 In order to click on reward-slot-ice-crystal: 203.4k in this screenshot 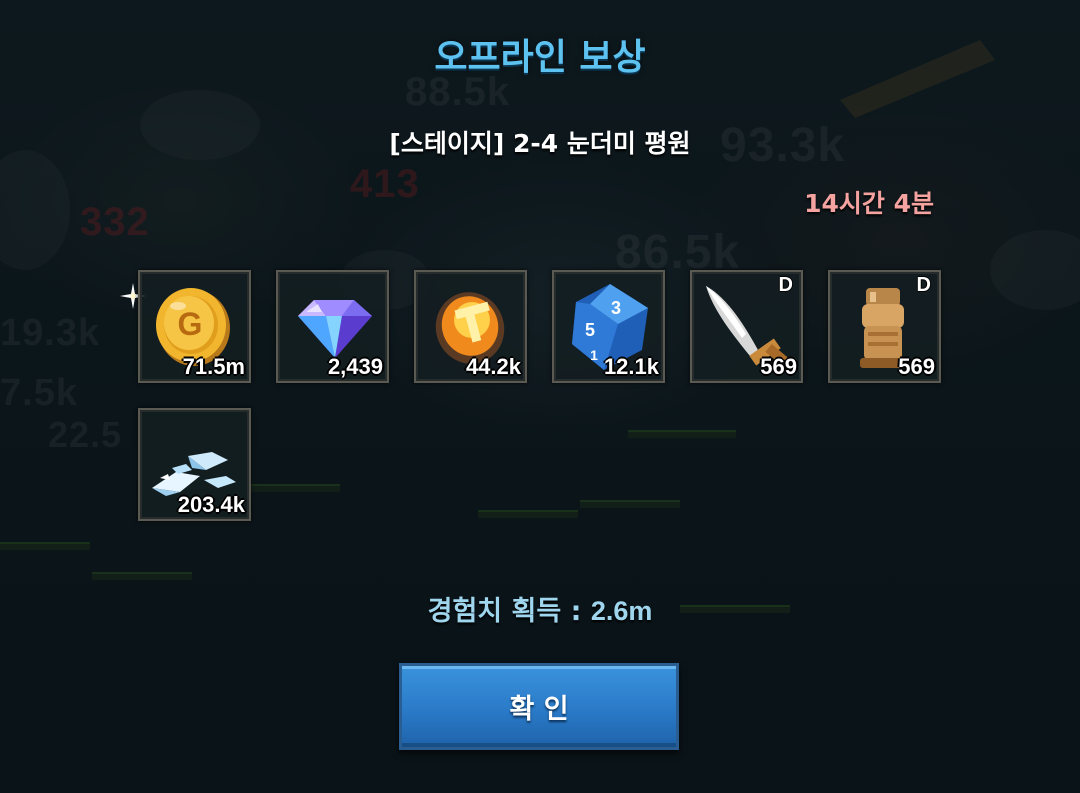, I will do `click(194, 464)`.